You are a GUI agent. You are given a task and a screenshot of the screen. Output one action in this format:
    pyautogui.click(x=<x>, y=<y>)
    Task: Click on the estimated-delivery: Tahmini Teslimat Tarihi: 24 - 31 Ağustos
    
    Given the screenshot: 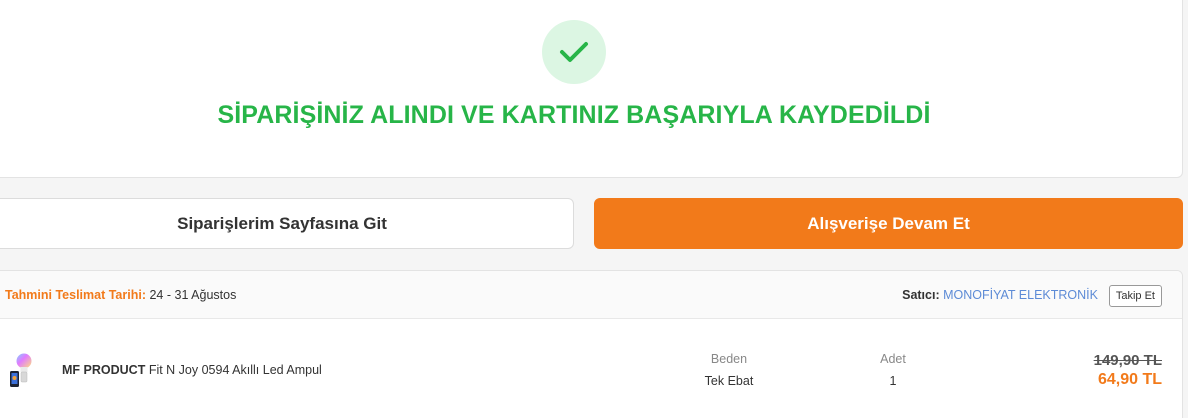 What is the action you would take?
    pyautogui.click(x=120, y=295)
    